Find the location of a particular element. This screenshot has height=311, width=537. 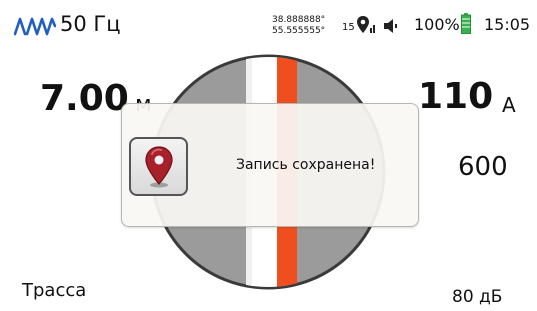

current-value: 110 is located at coordinates (456, 96).